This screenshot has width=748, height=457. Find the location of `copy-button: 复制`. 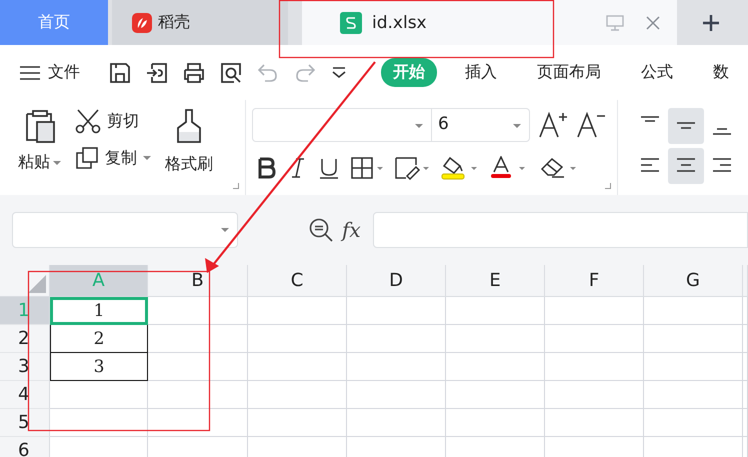

copy-button: 复制 is located at coordinates (113, 158).